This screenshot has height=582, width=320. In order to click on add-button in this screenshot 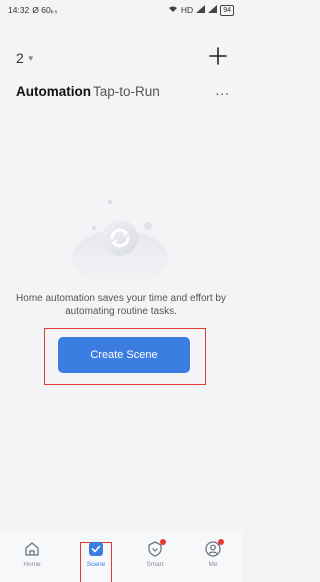, I will do `click(218, 56)`.